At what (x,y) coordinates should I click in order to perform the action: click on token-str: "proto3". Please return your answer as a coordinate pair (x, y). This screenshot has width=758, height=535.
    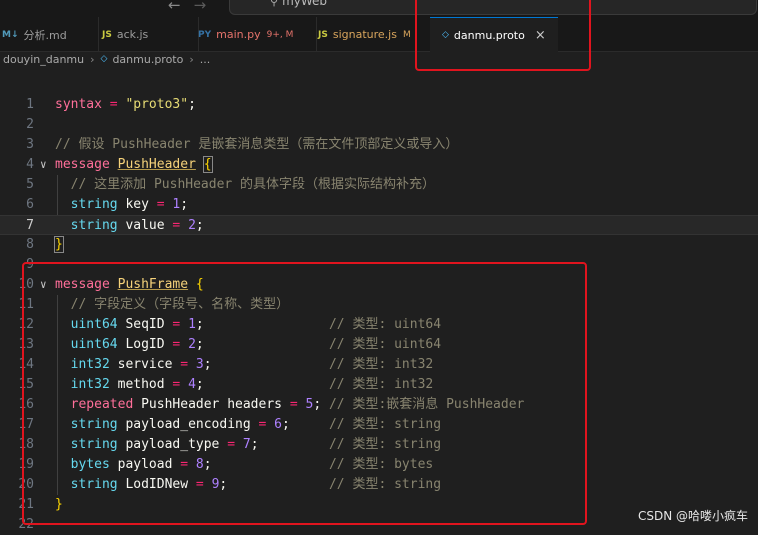
    Looking at the image, I should click on (157, 104).